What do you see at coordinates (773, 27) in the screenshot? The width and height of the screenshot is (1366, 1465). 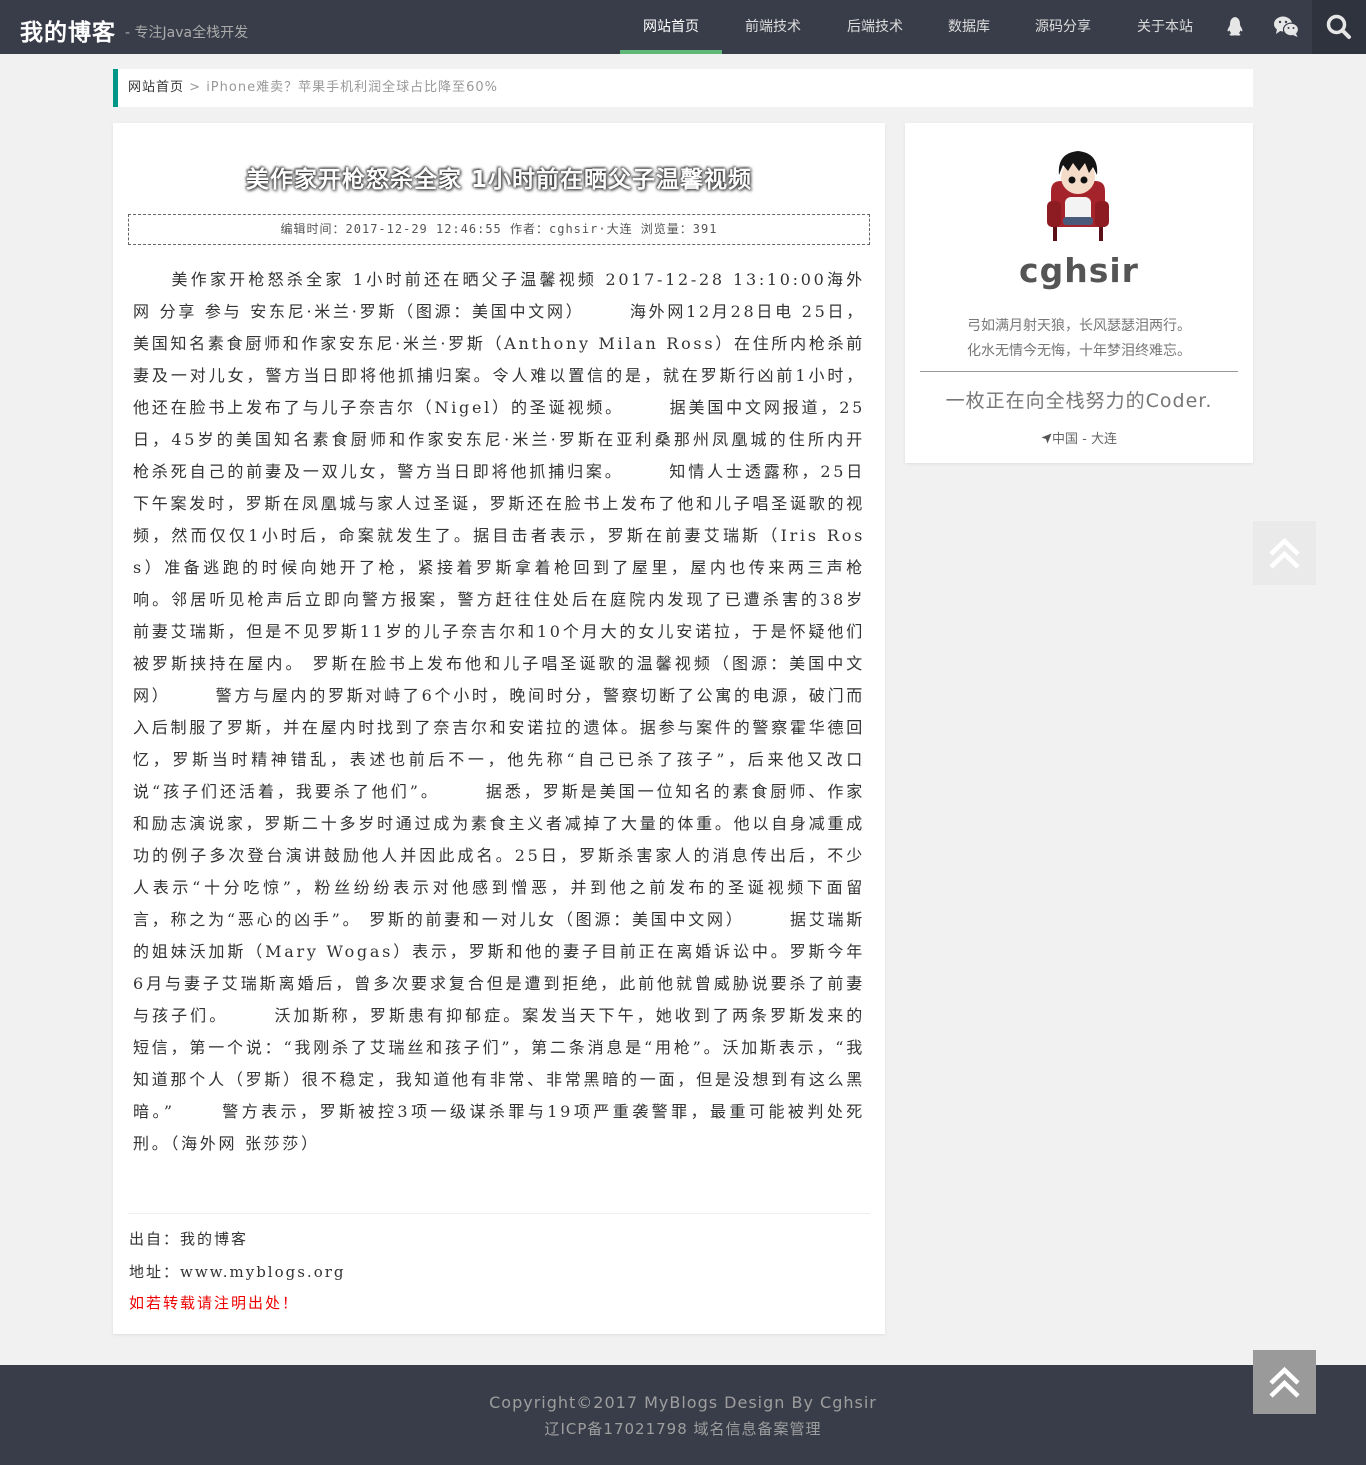 I see `nav-item-frontend: 前端技术` at bounding box center [773, 27].